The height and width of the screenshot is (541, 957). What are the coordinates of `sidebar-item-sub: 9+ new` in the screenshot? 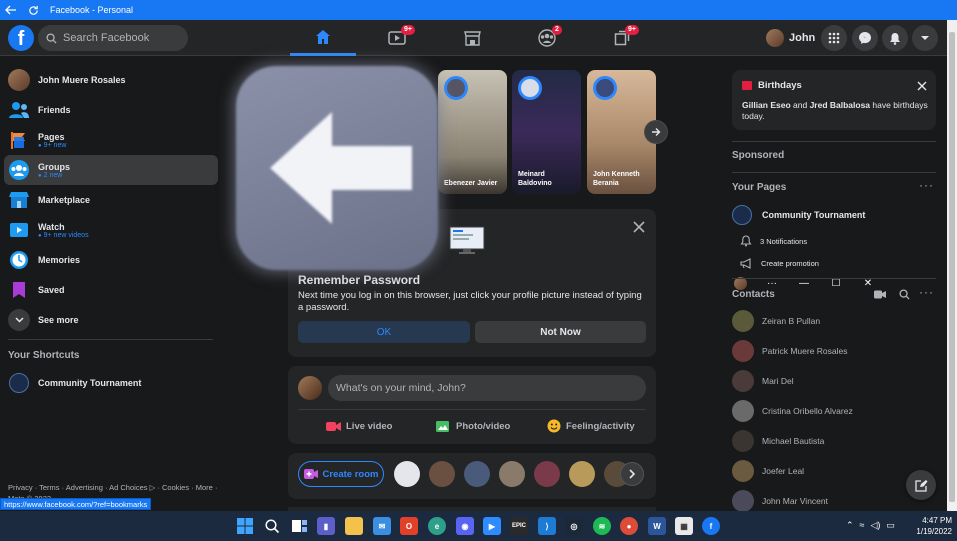 It's located at (52, 145).